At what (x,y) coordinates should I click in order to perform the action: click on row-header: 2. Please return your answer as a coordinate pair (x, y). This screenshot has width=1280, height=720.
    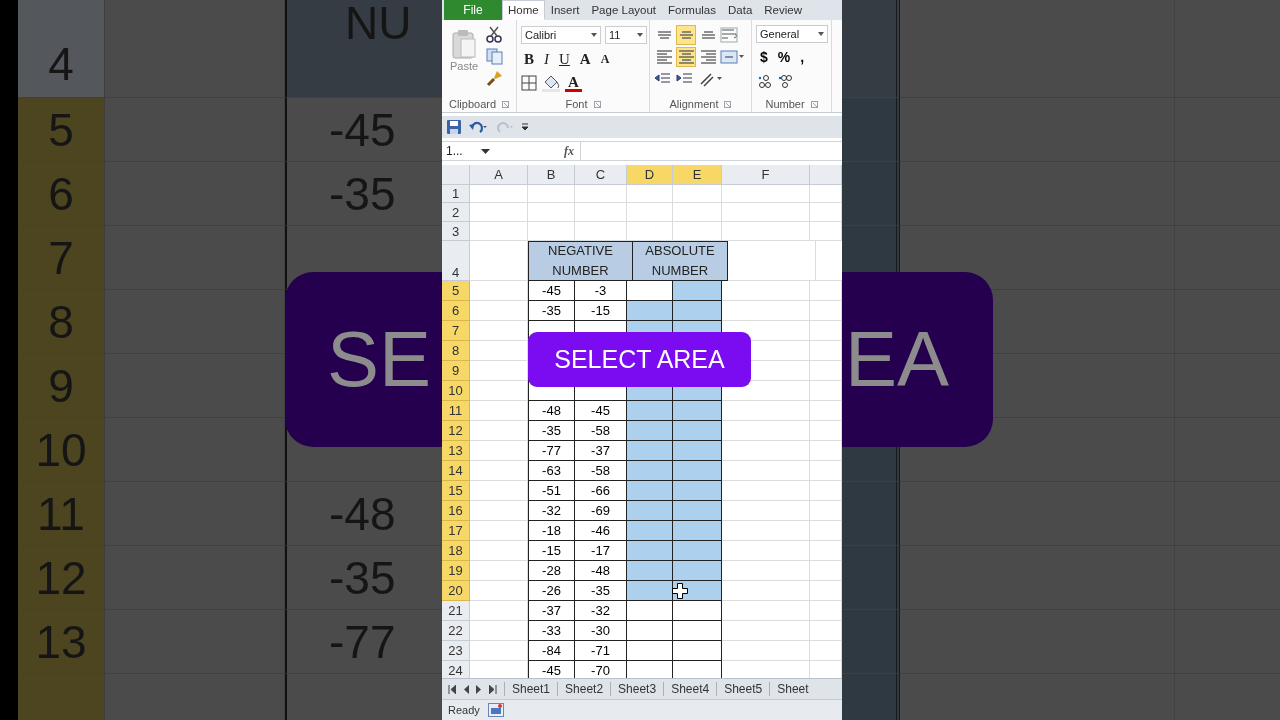
    Looking at the image, I should click on (456, 212).